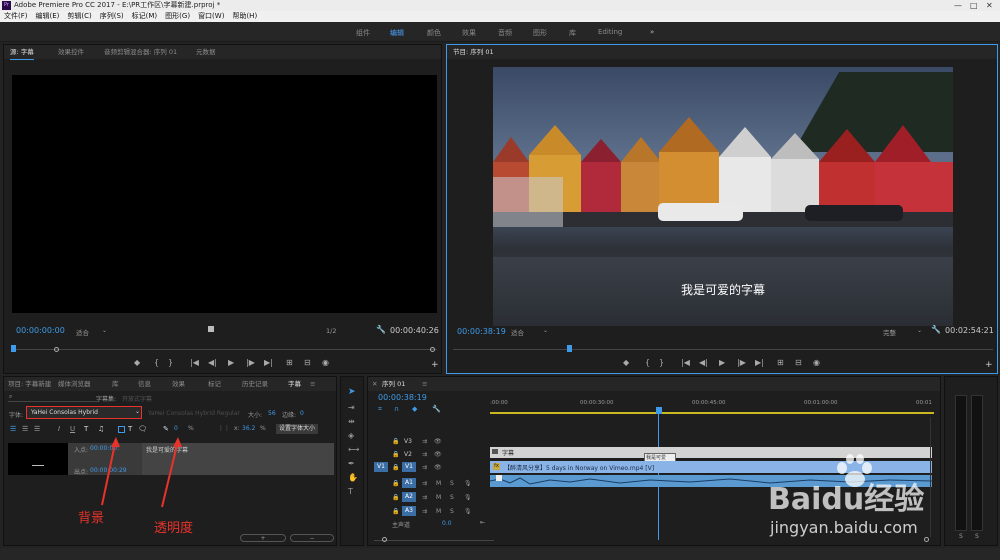  Describe the element at coordinates (307, 362) in the screenshot. I see `overwrite-icon: ⊟` at that location.